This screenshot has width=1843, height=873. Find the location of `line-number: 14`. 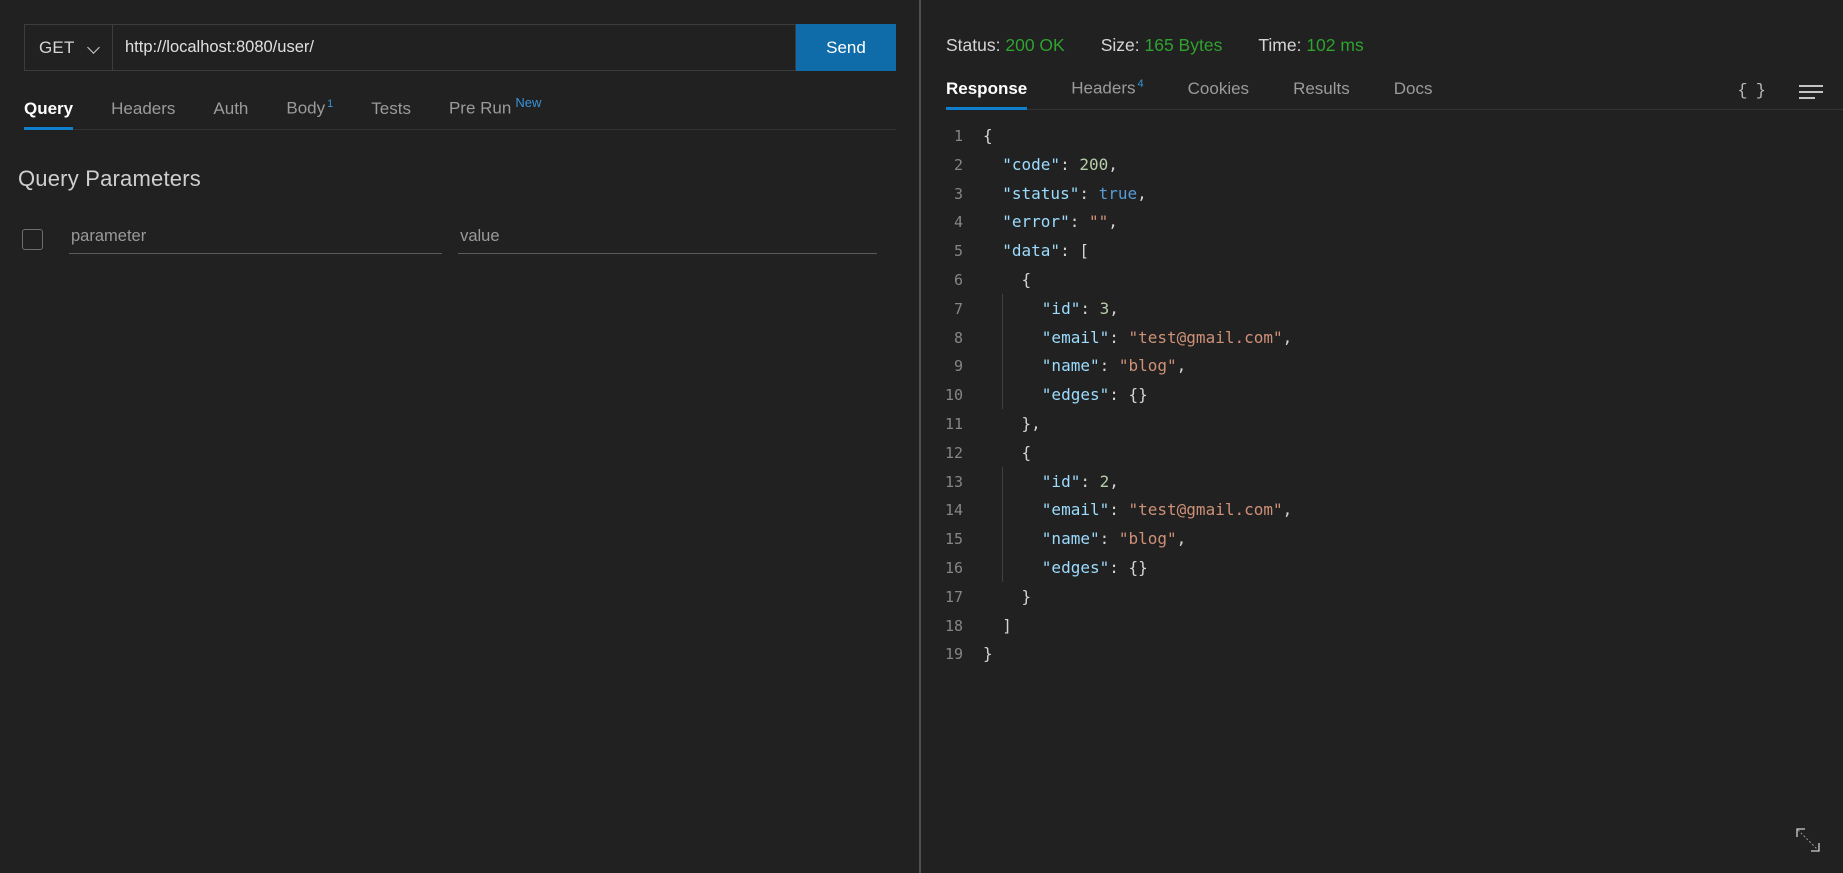

line-number: 14 is located at coordinates (953, 510).